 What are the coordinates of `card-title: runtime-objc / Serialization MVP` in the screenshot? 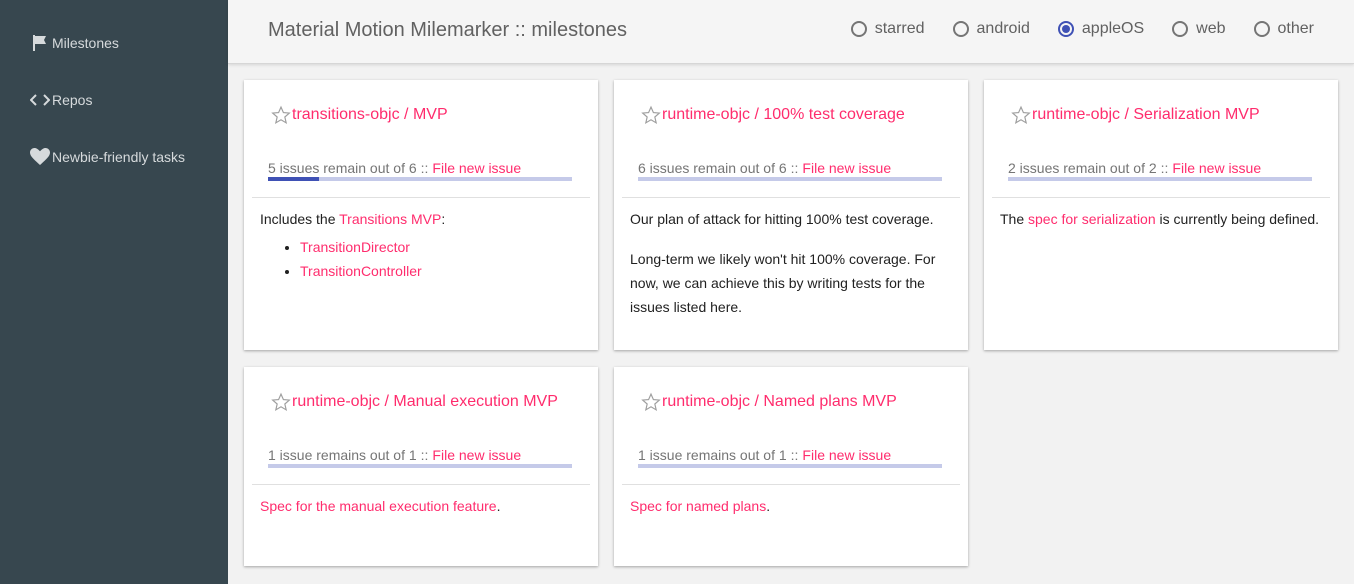 It's located at (1135, 115).